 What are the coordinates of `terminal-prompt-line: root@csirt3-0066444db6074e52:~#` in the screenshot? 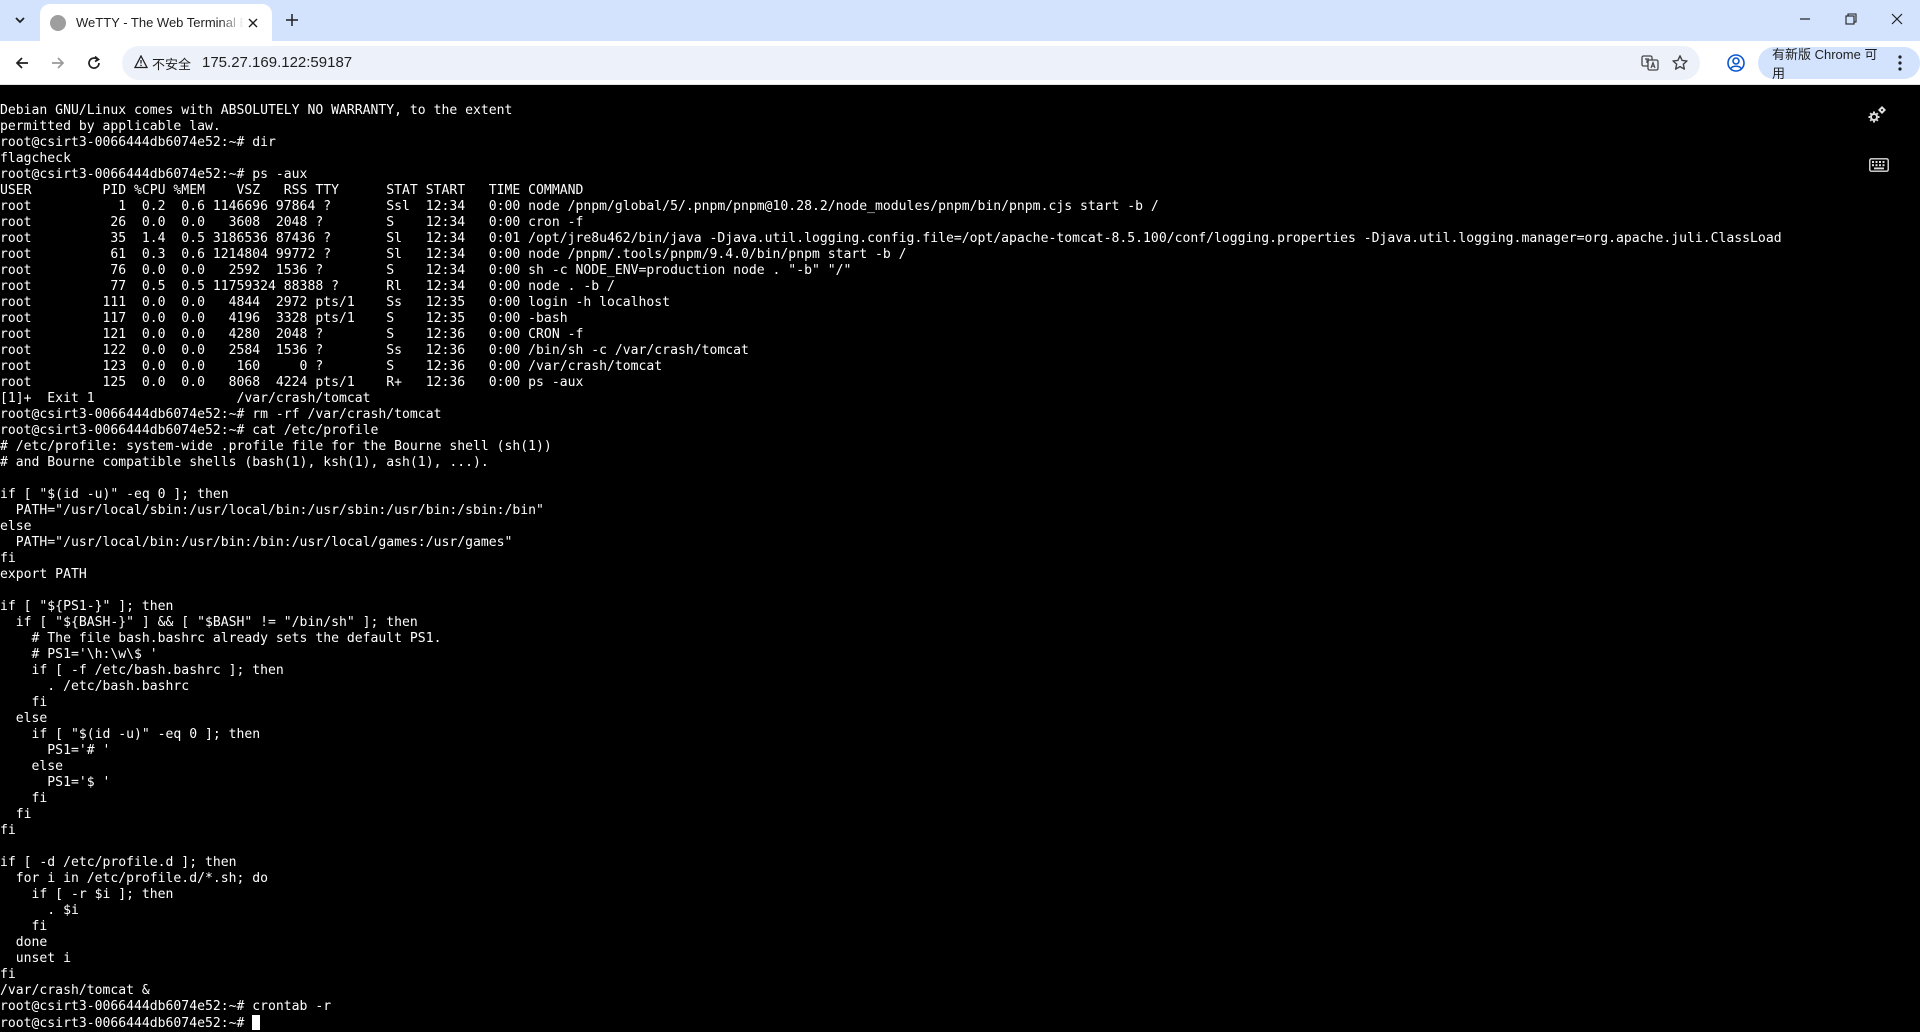 It's located at (891, 1023).